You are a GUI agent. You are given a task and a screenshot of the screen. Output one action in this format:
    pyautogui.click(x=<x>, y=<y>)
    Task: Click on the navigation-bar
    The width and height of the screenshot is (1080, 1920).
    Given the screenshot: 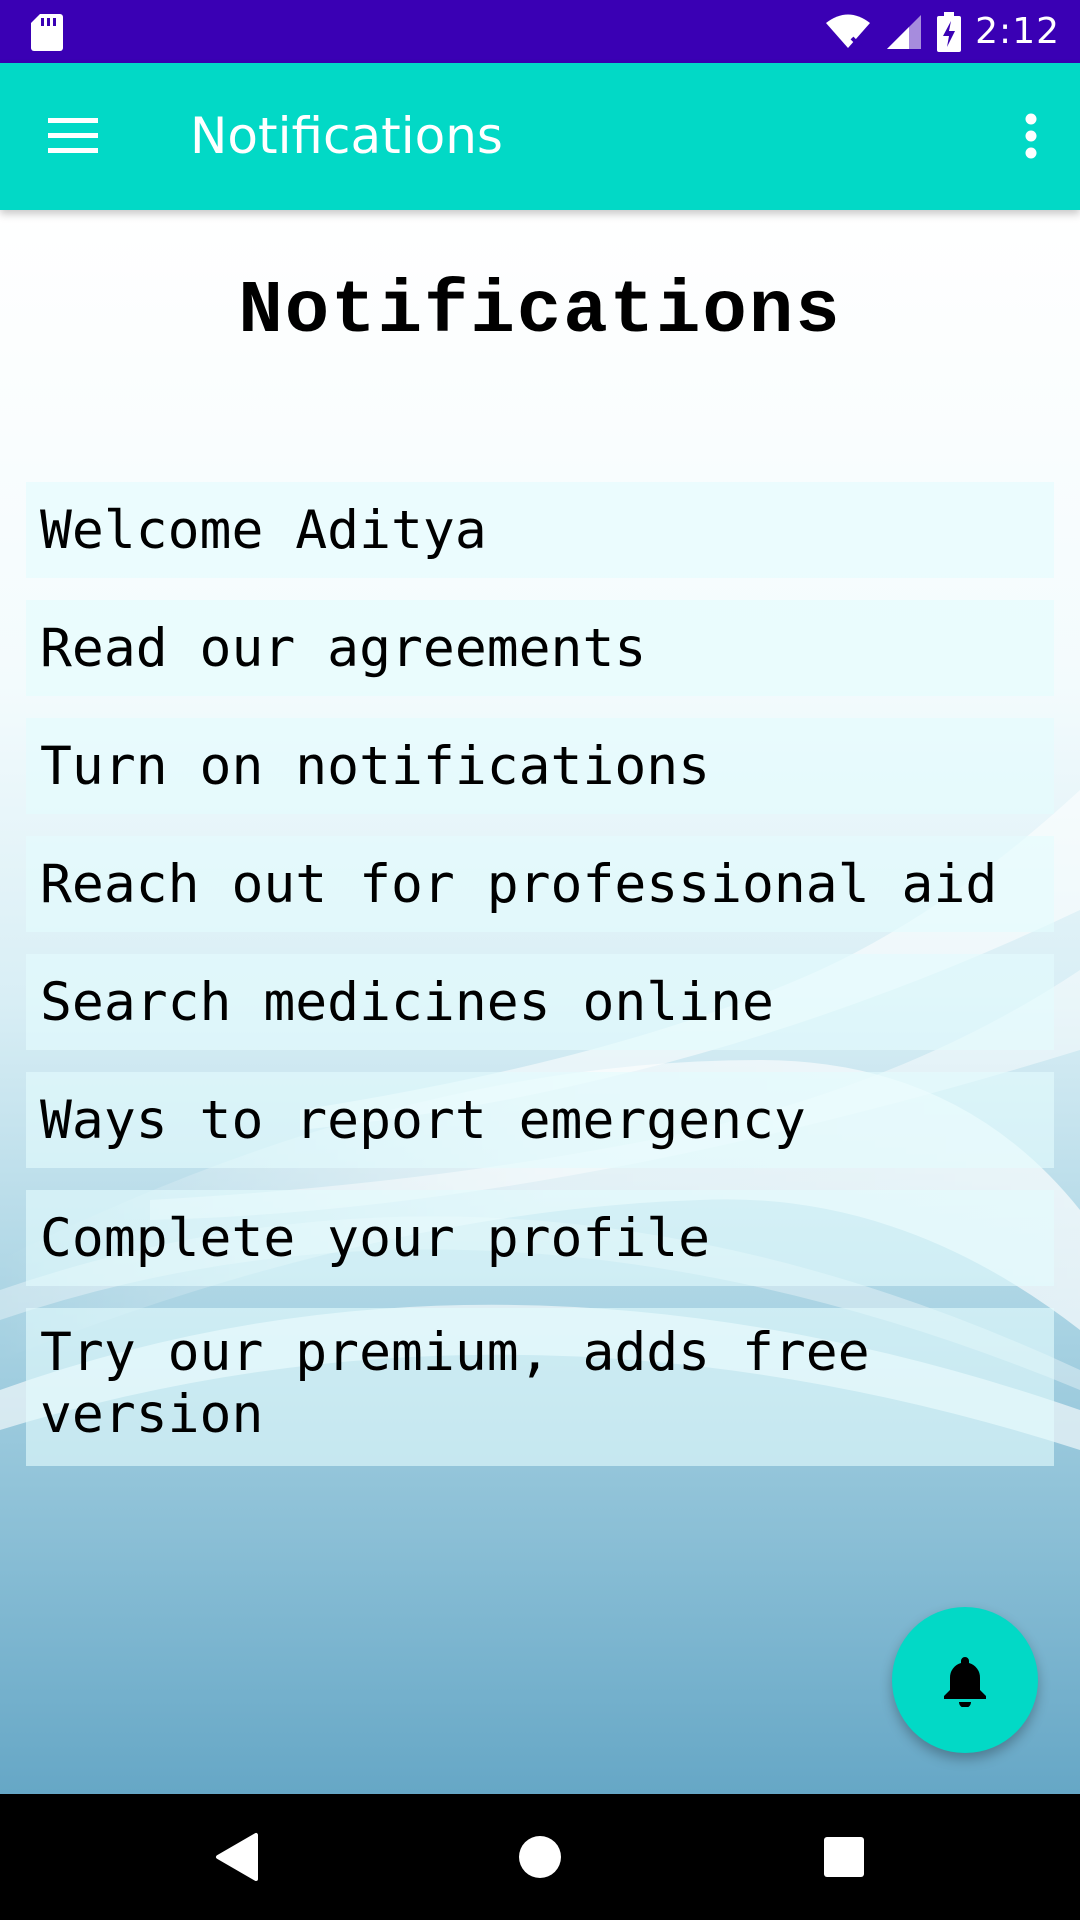 What is the action you would take?
    pyautogui.click(x=540, y=1857)
    